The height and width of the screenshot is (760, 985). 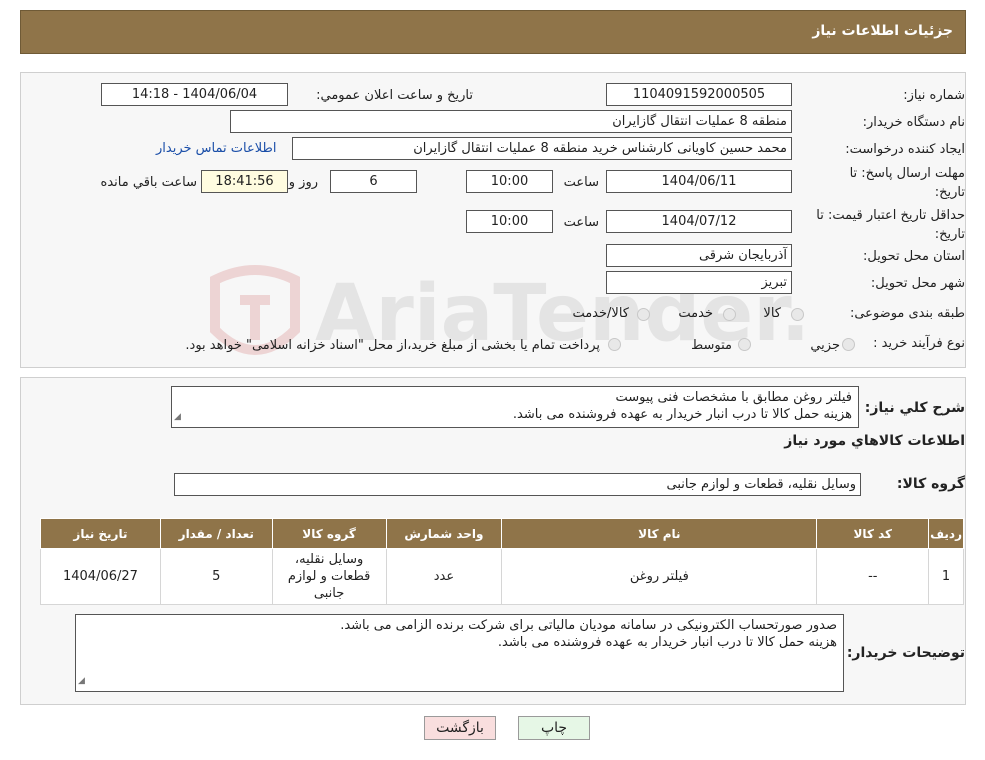 What do you see at coordinates (914, 408) in the screenshot?
I see `description-label: شرح کلي نياز:` at bounding box center [914, 408].